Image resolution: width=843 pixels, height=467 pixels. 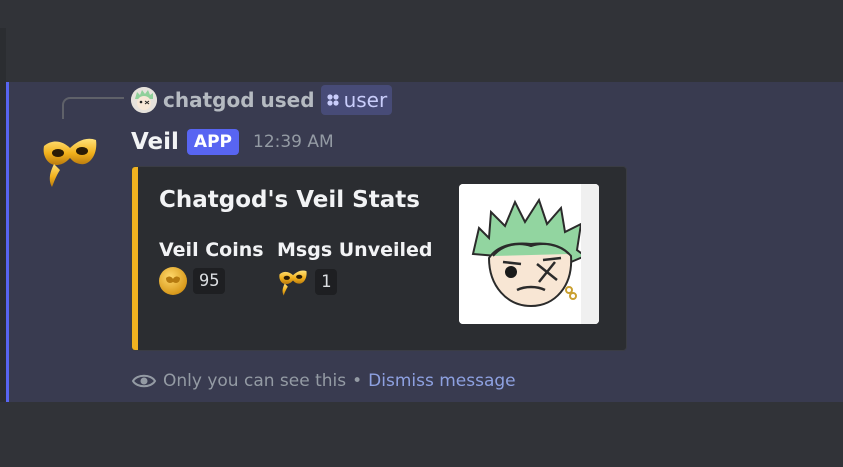 I want to click on command-icon, so click(x=332, y=100).